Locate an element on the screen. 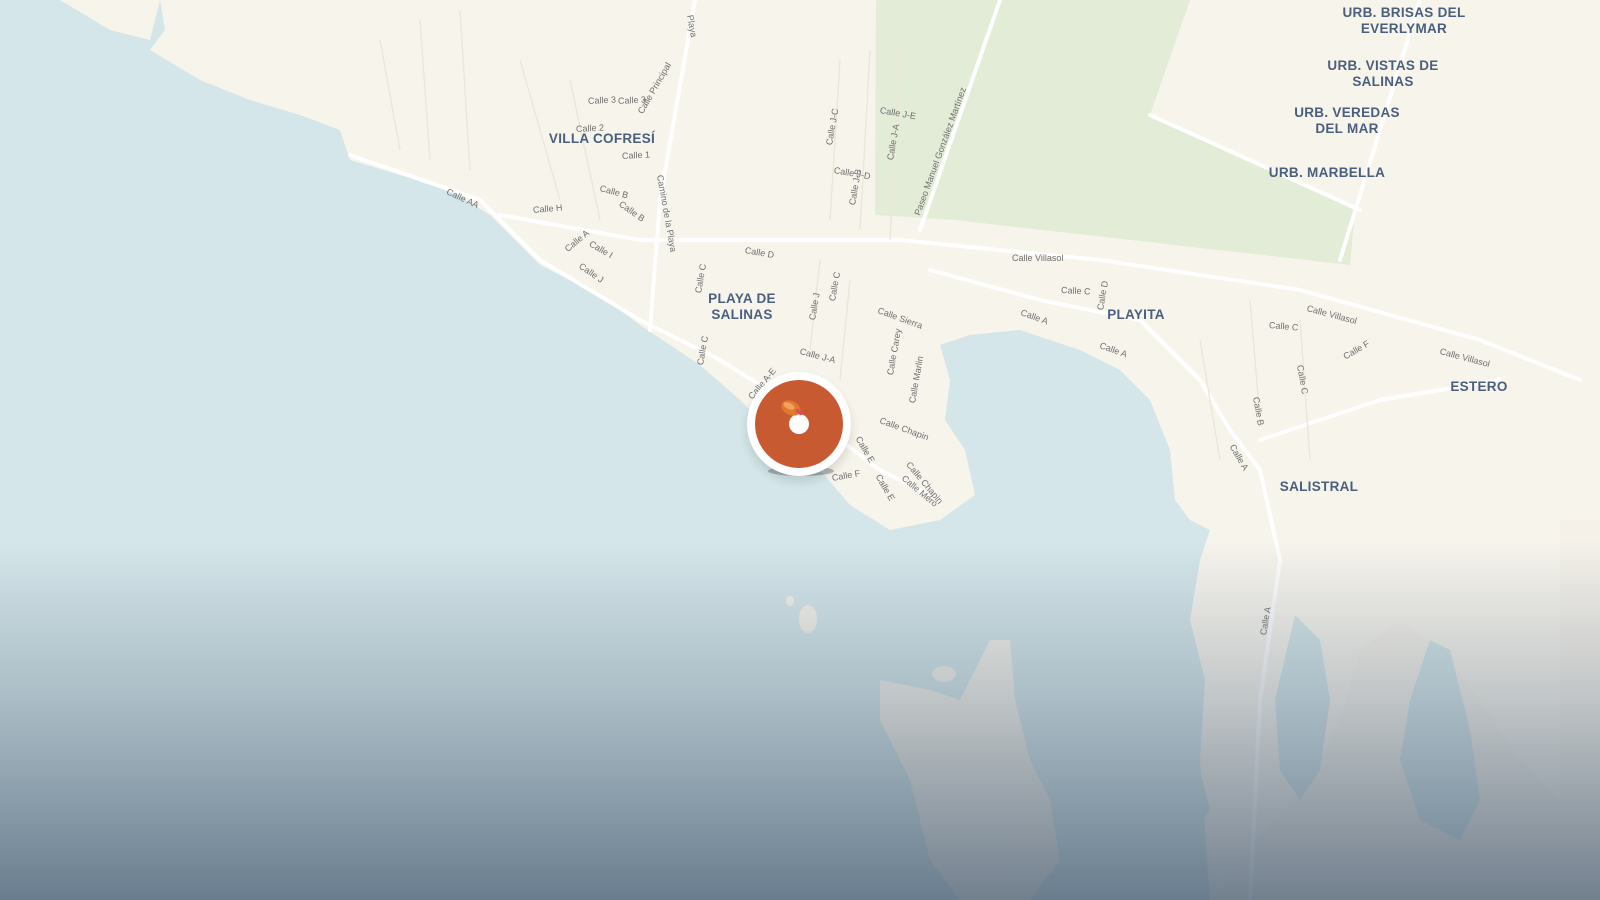 Image resolution: width=1600 pixels, height=900 pixels. place-label-playa-de-salinas: PLAYA DE SALINAS is located at coordinates (742, 306).